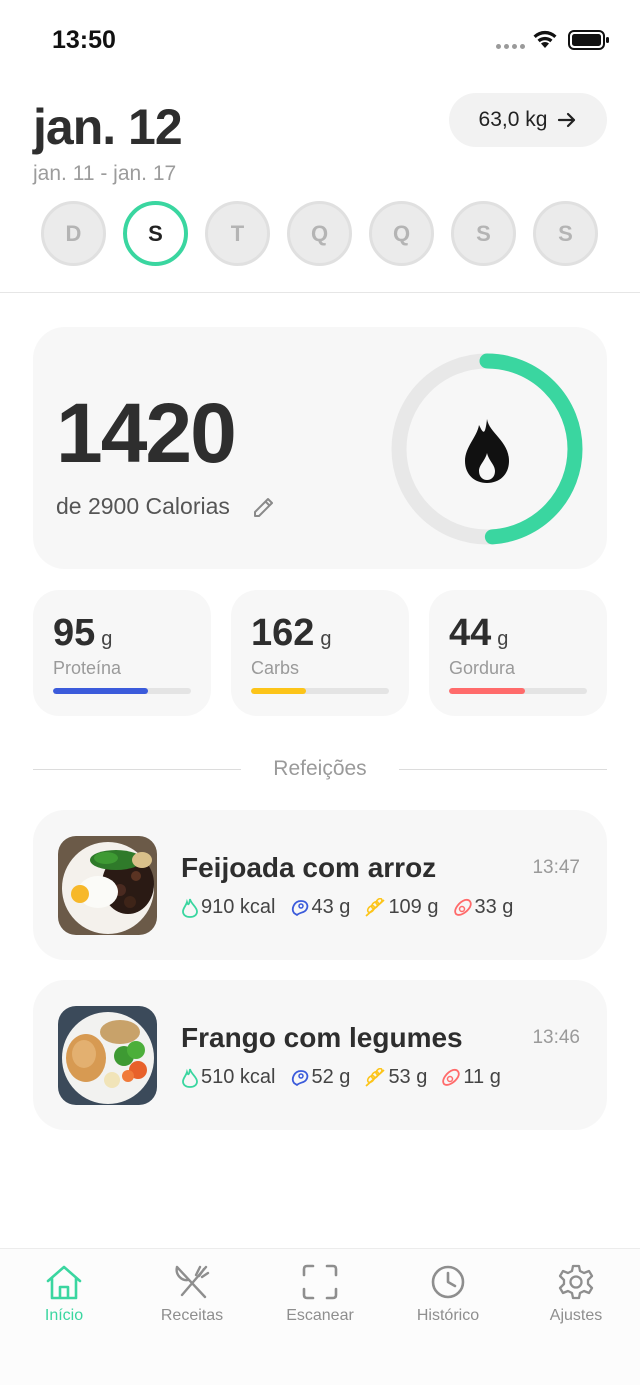 This screenshot has height=1385, width=640. I want to click on meal-fat: 33 g, so click(483, 907).